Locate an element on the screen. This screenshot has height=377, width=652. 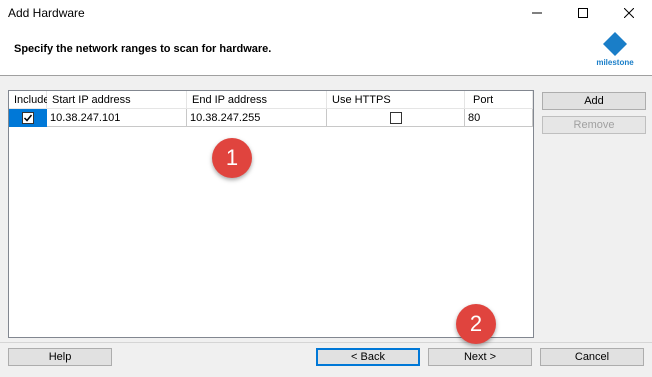
footer-divider is located at coordinates (326, 342).